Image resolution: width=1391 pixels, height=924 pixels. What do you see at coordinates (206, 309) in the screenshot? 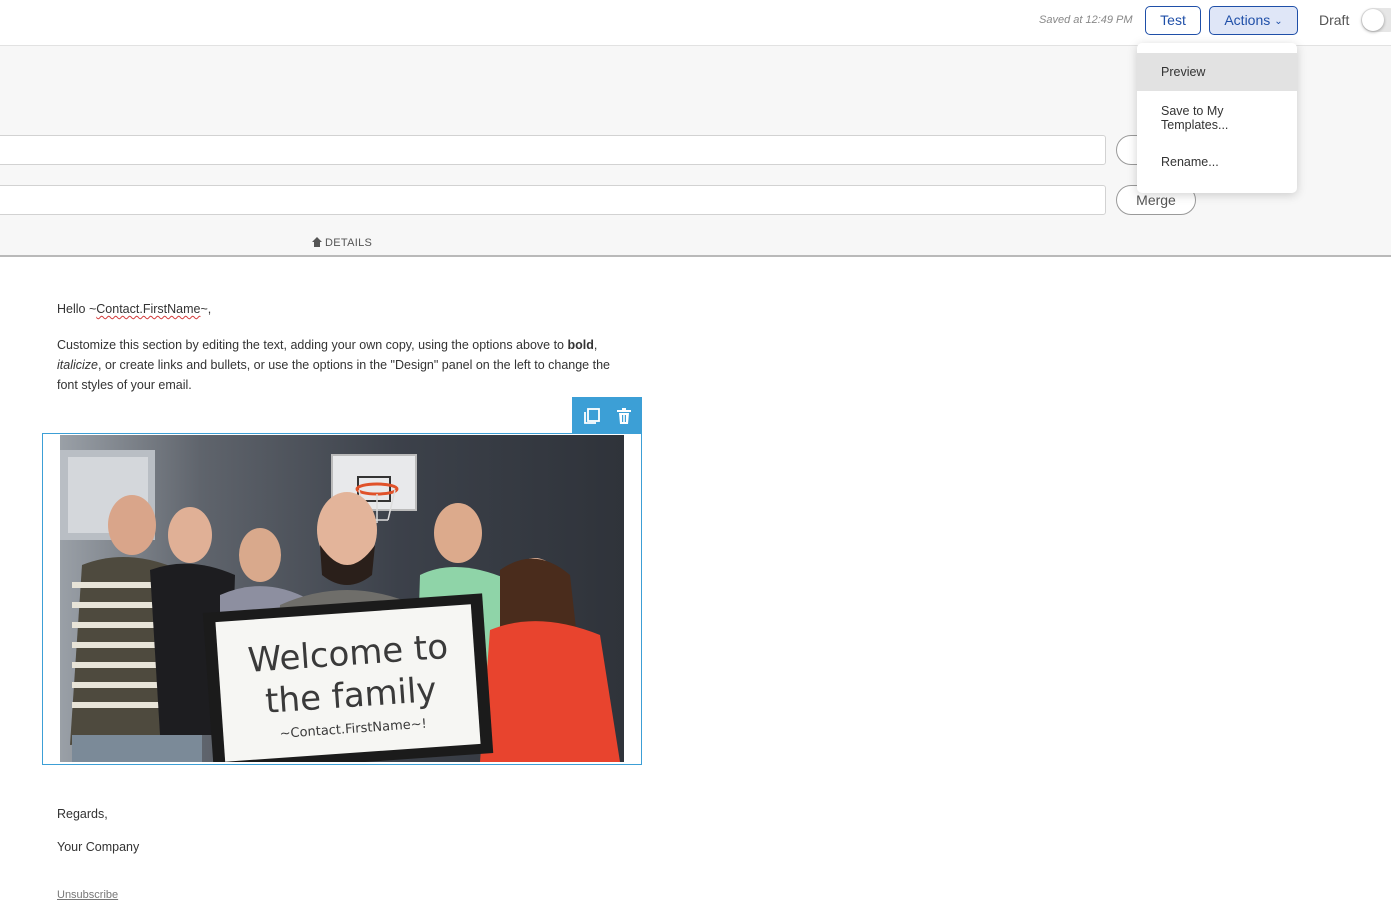
I see `greeting-suffix: ~,` at bounding box center [206, 309].